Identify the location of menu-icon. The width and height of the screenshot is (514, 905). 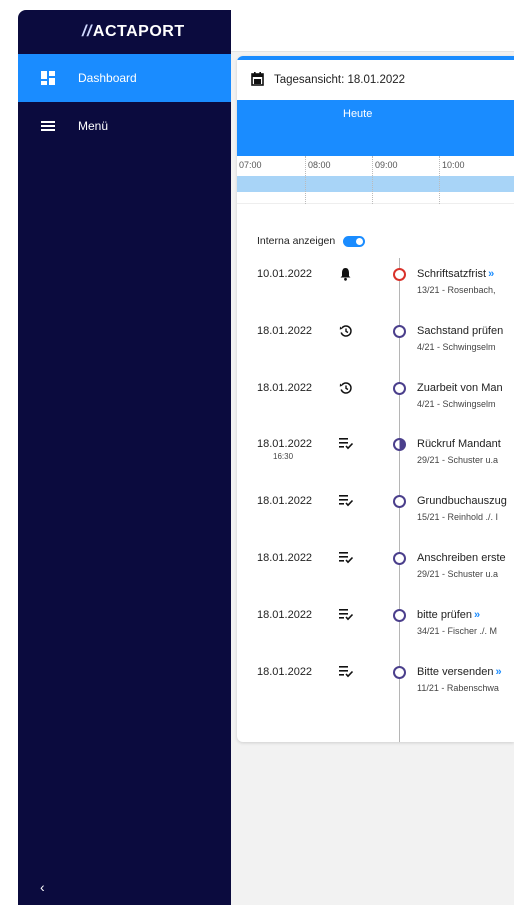
(48, 126).